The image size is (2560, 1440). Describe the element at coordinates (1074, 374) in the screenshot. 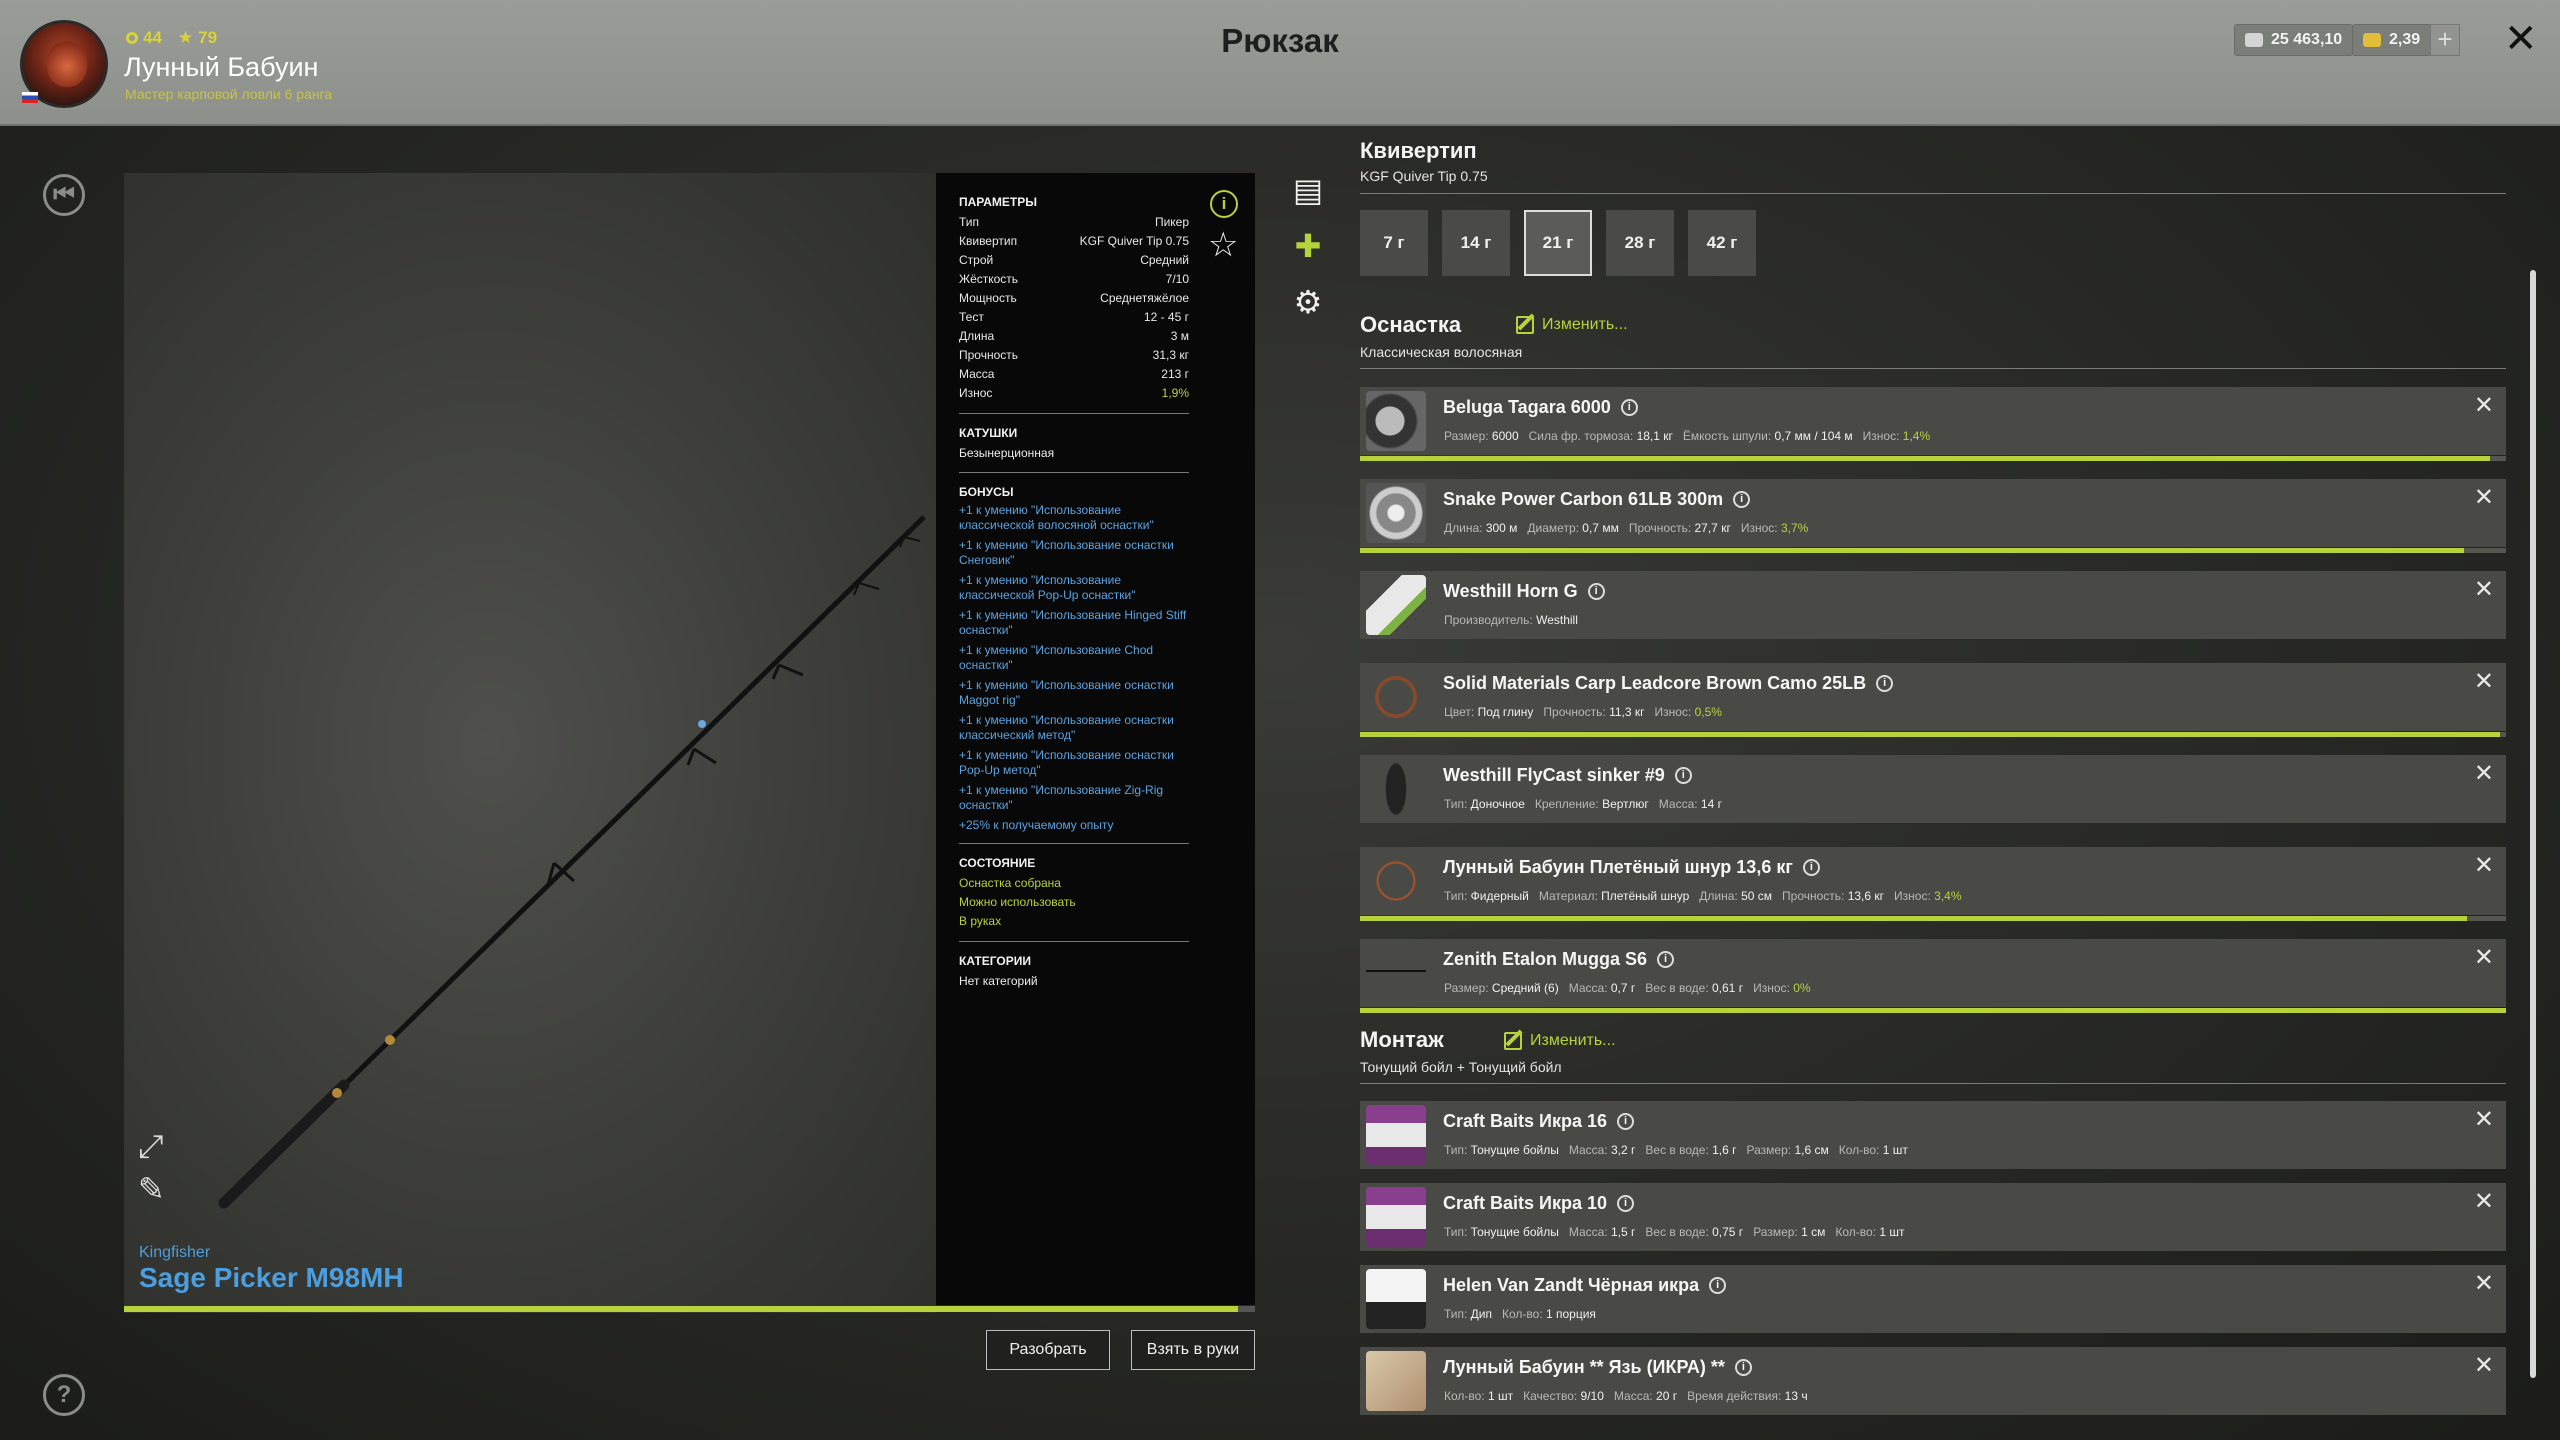

I see `param-row: Масса 213 г` at that location.